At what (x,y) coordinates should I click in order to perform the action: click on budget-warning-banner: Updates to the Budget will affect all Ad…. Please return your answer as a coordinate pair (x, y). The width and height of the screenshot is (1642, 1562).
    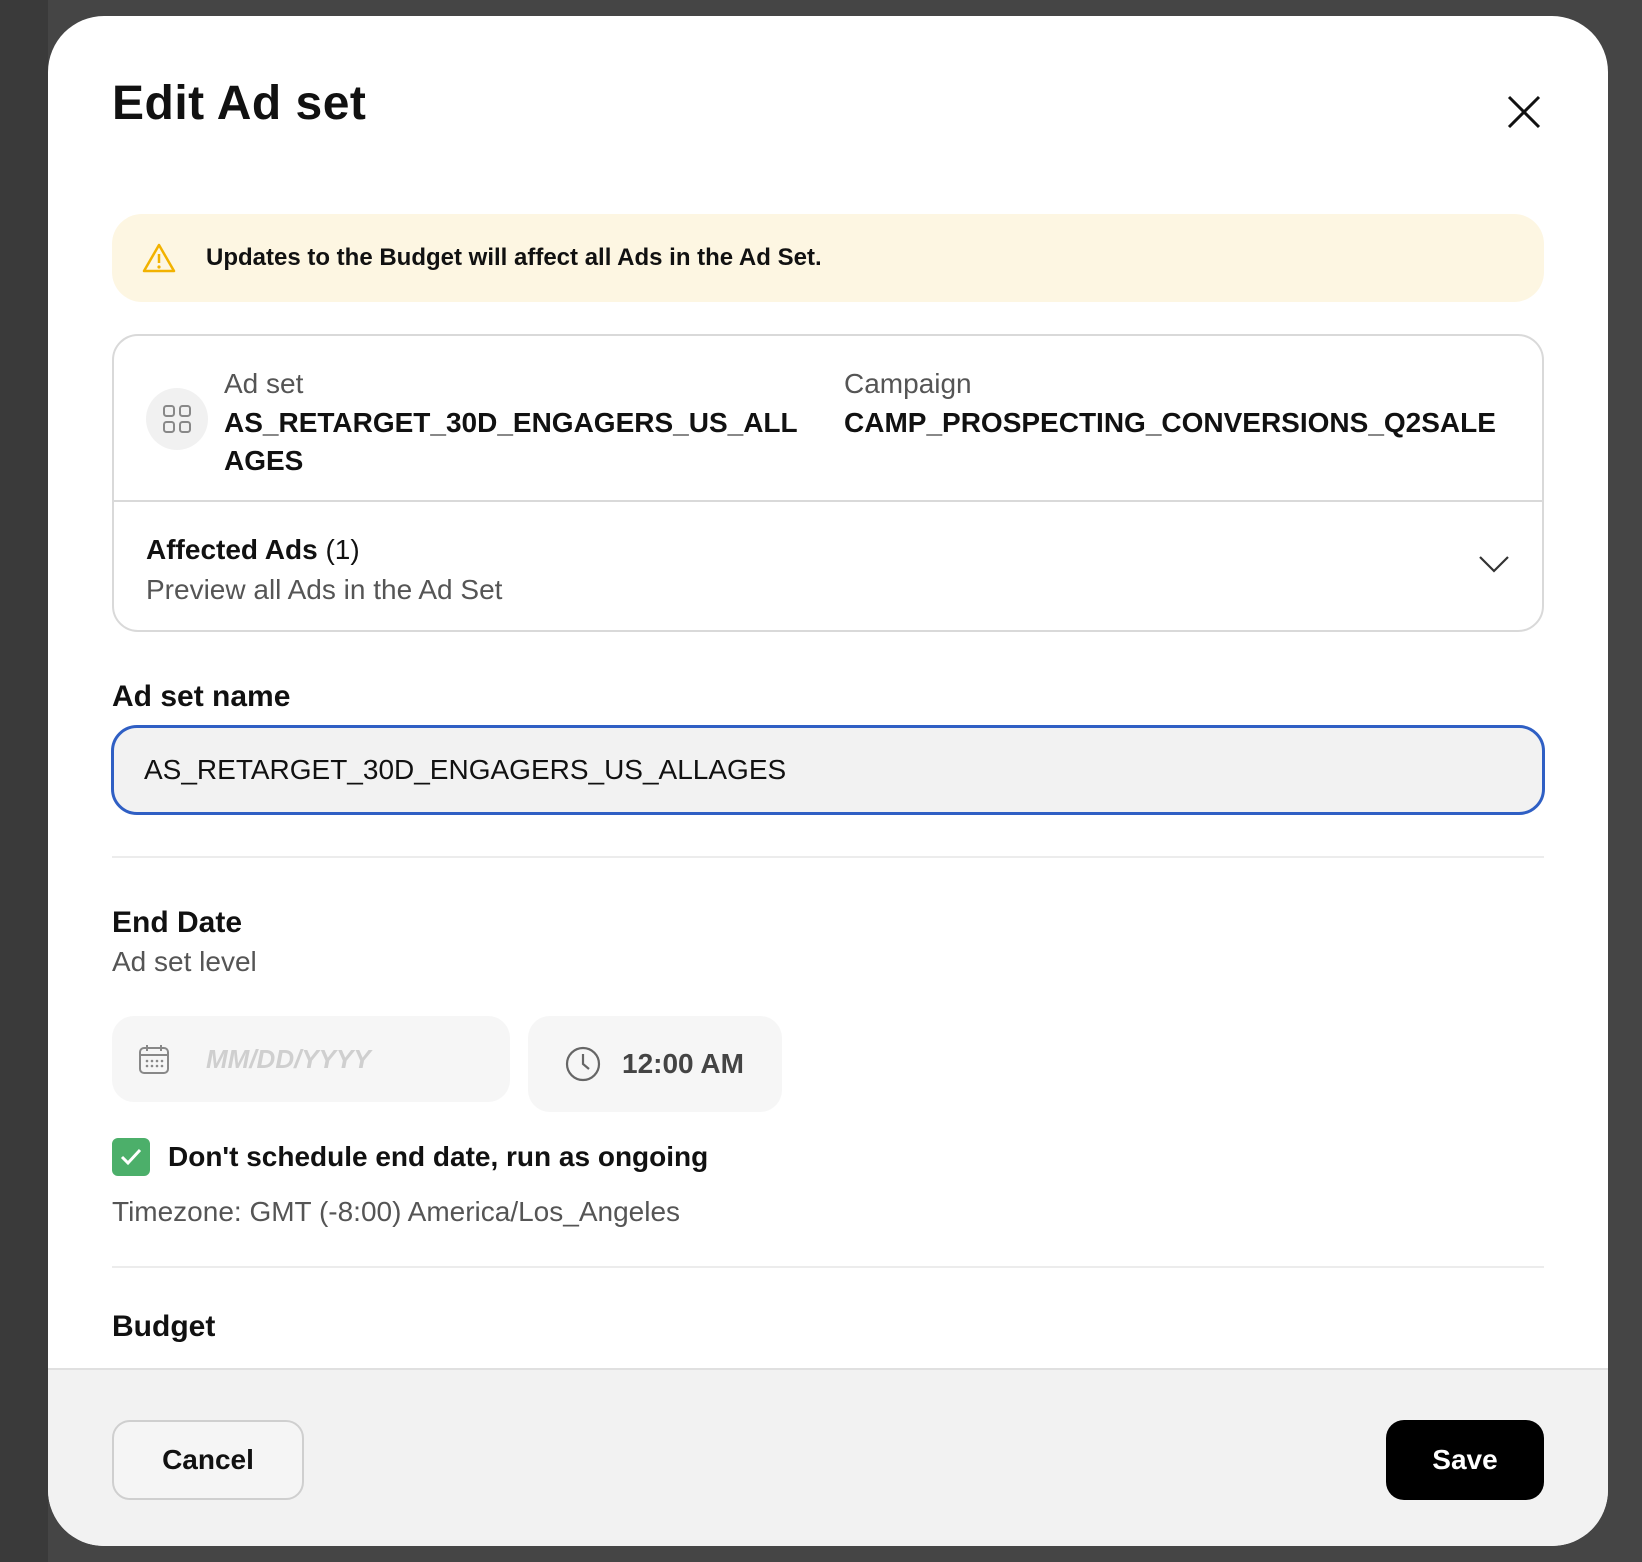
    Looking at the image, I should click on (828, 258).